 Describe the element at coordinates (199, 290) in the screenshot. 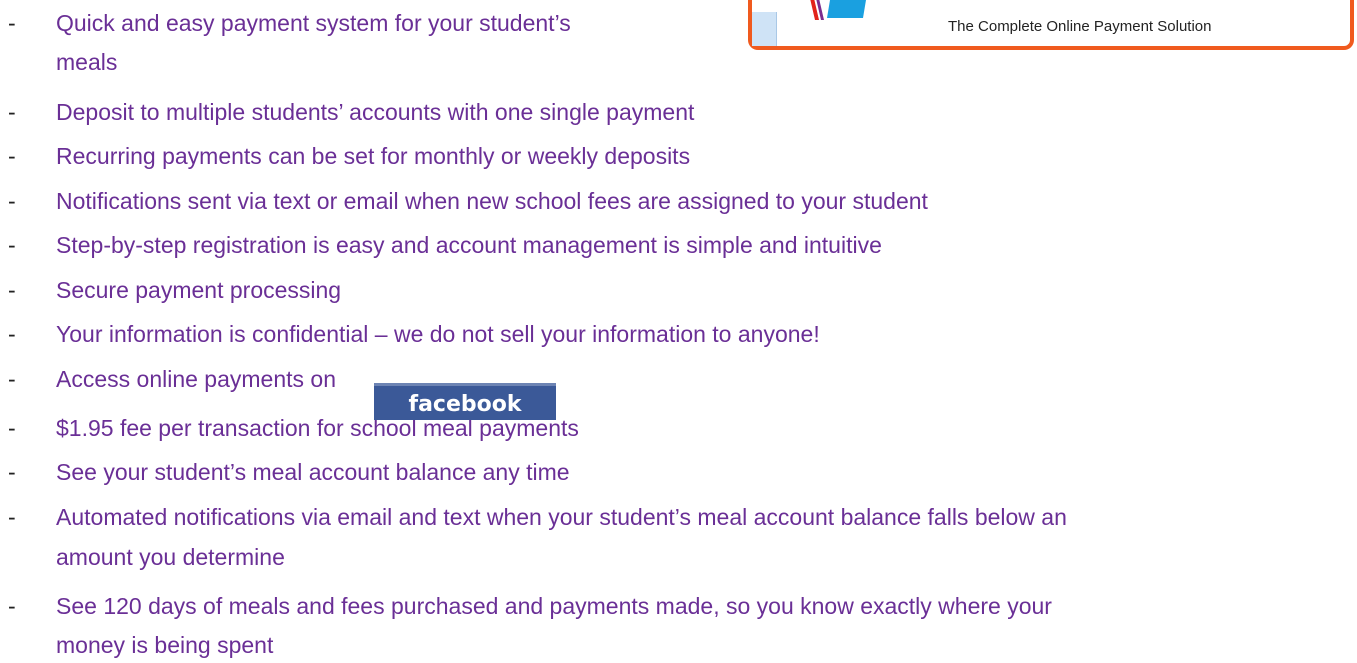

I see `list-item-text: Secure payment processing` at that location.